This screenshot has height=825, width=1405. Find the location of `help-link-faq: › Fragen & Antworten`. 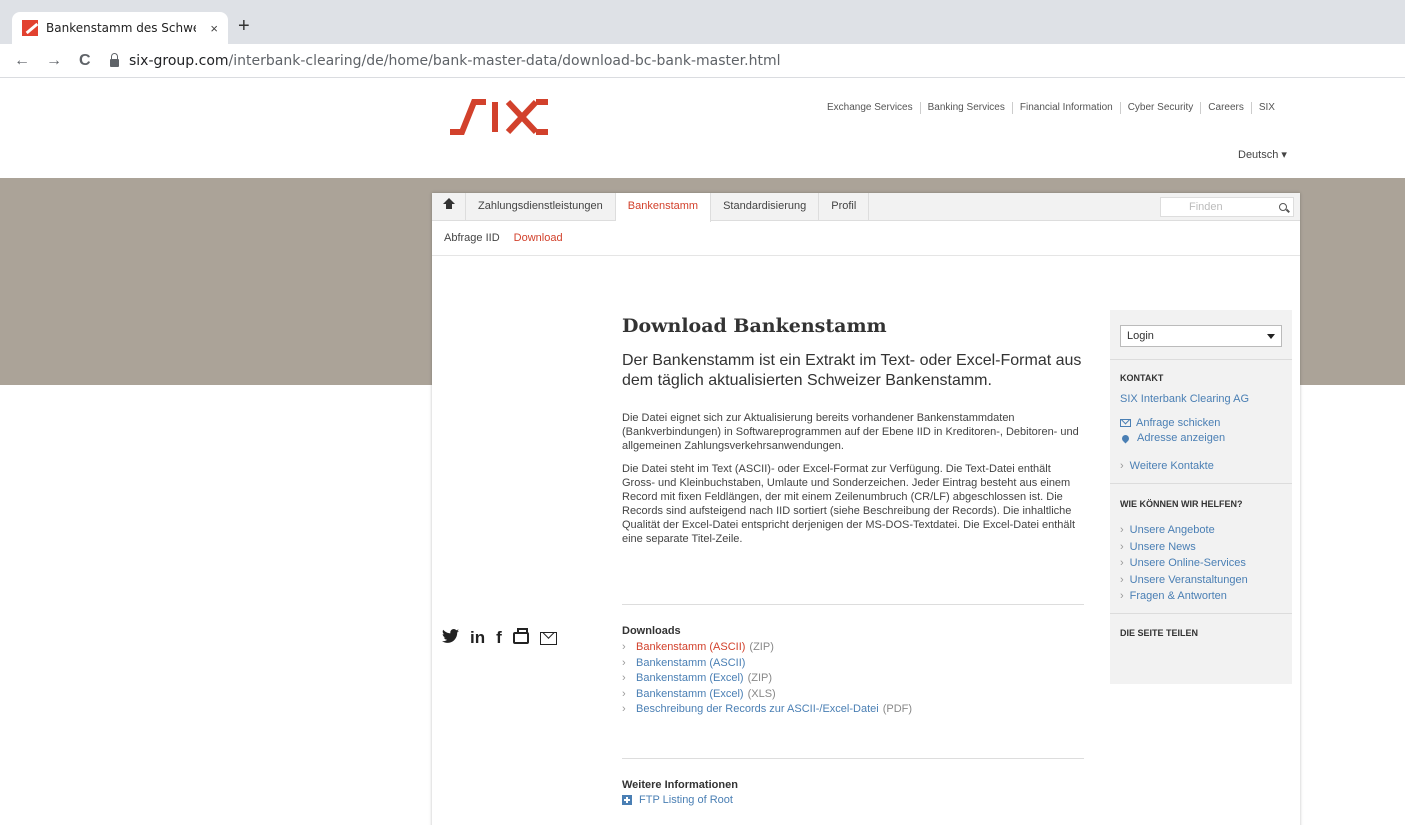

help-link-faq: › Fragen & Antworten is located at coordinates (1184, 596).